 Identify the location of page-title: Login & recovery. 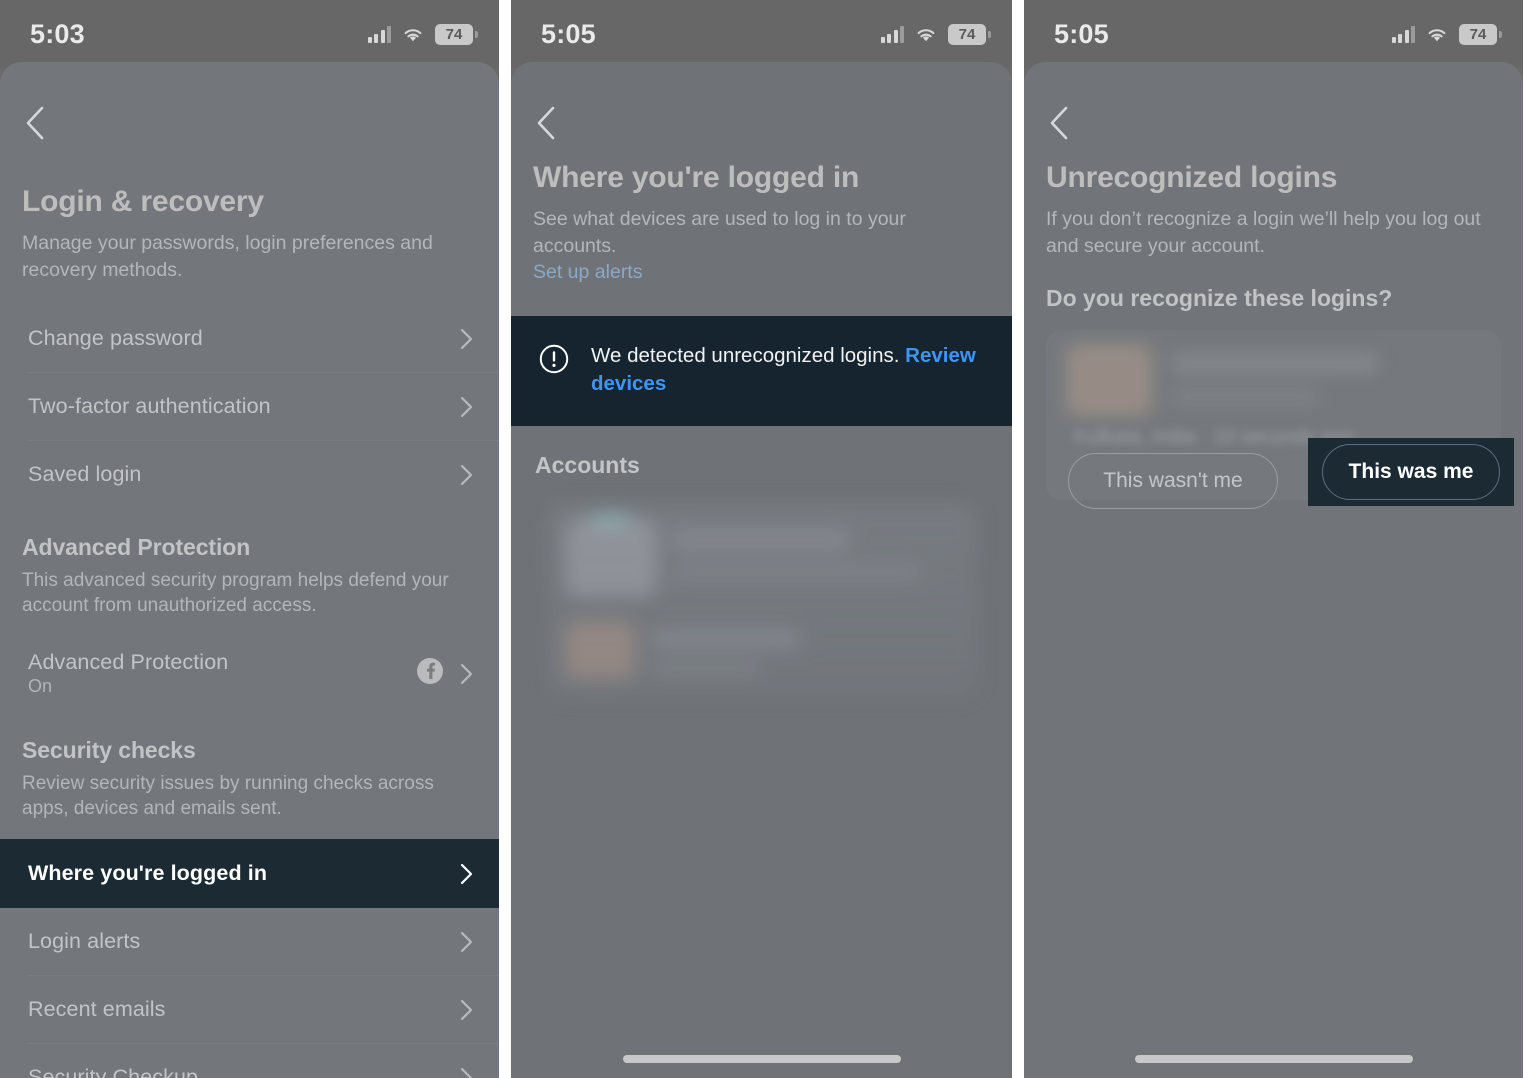
(143, 201).